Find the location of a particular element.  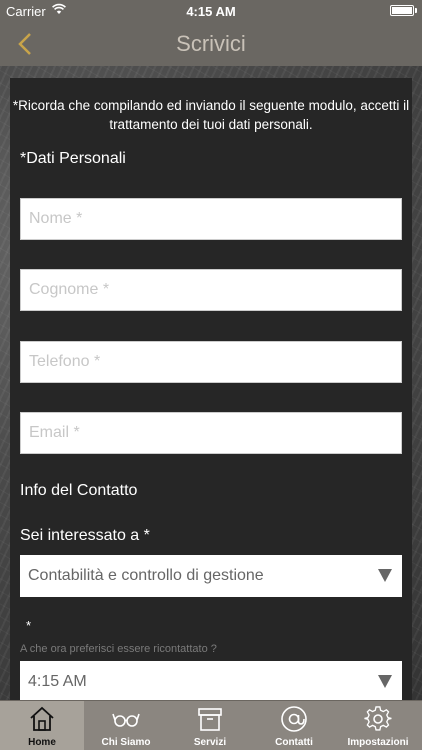

interest-value: Contabilità e controllo di gestione is located at coordinates (146, 575).